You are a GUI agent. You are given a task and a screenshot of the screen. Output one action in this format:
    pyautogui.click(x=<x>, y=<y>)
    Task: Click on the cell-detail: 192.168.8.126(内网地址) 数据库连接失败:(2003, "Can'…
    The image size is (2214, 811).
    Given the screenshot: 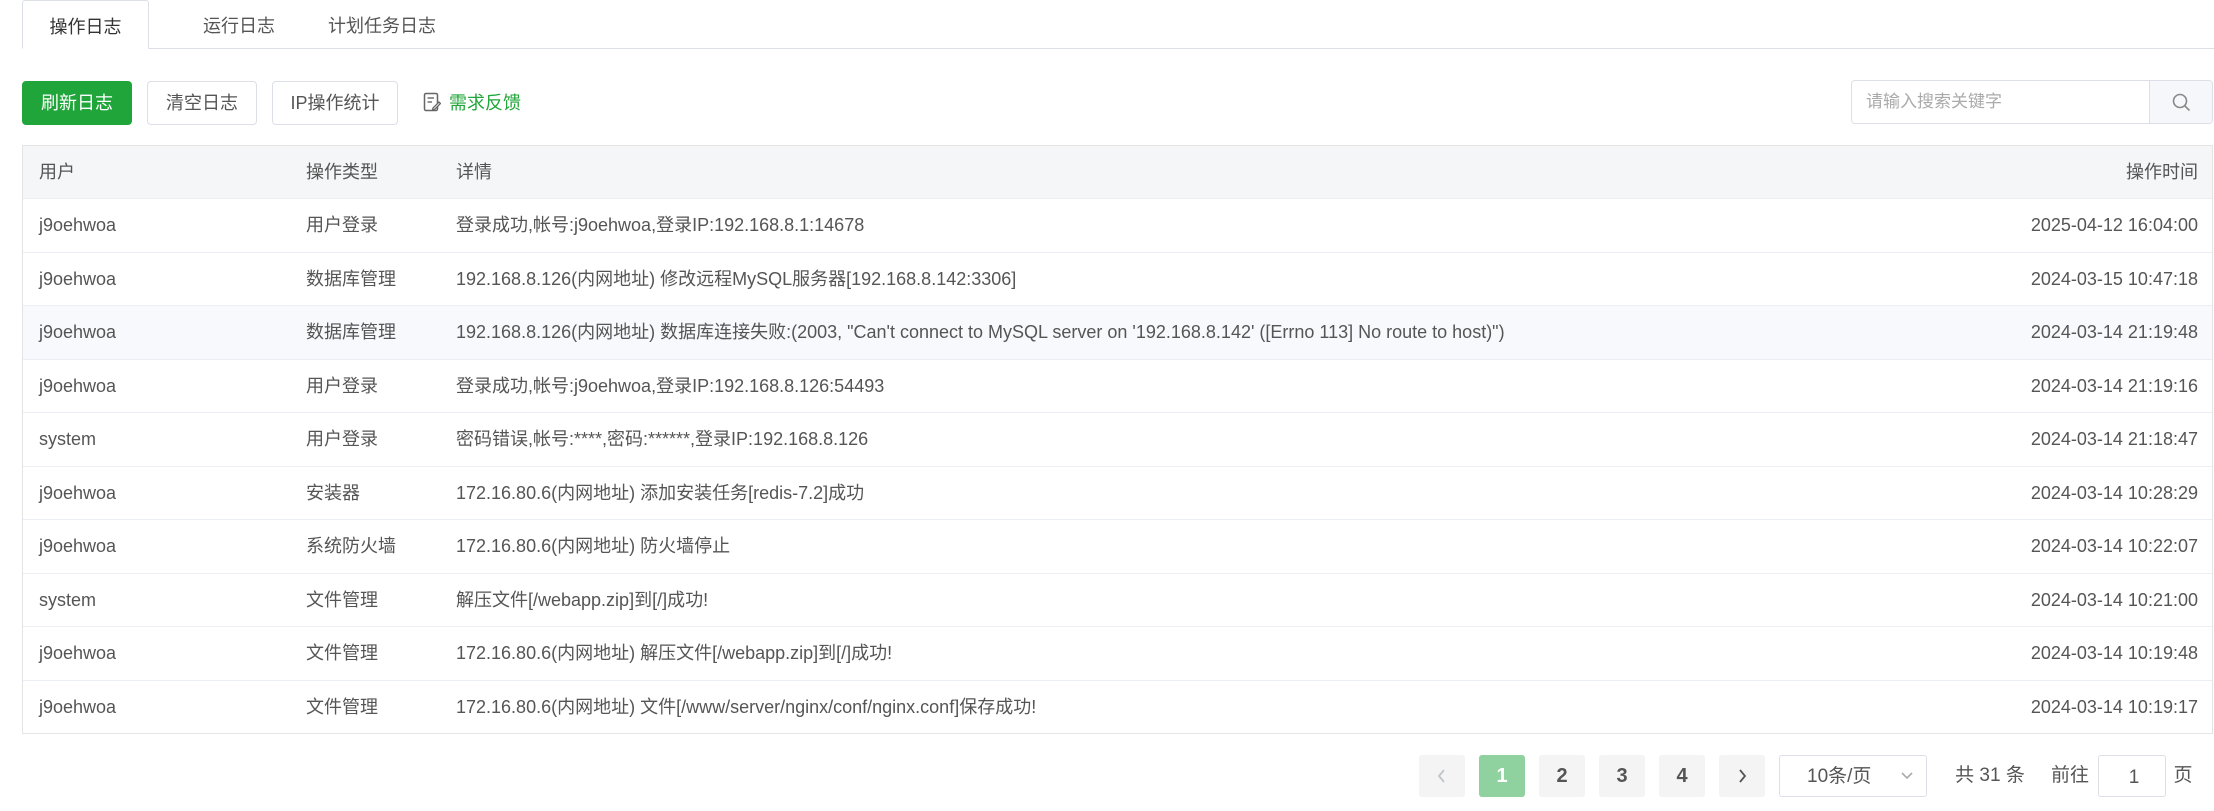 What is the action you would take?
    pyautogui.click(x=980, y=332)
    